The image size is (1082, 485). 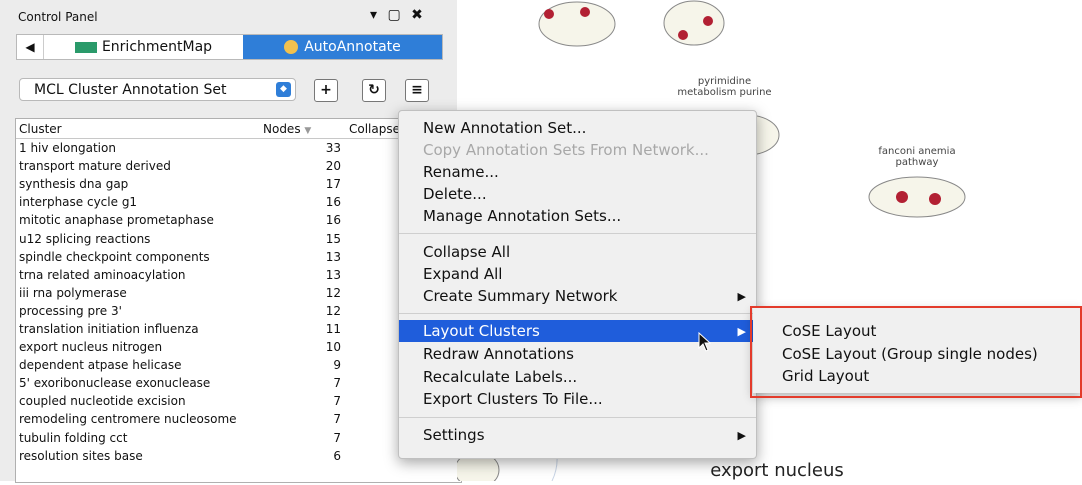 What do you see at coordinates (116, 220) in the screenshot?
I see `cluster-name-cell: mitotic anaphase prometaphase` at bounding box center [116, 220].